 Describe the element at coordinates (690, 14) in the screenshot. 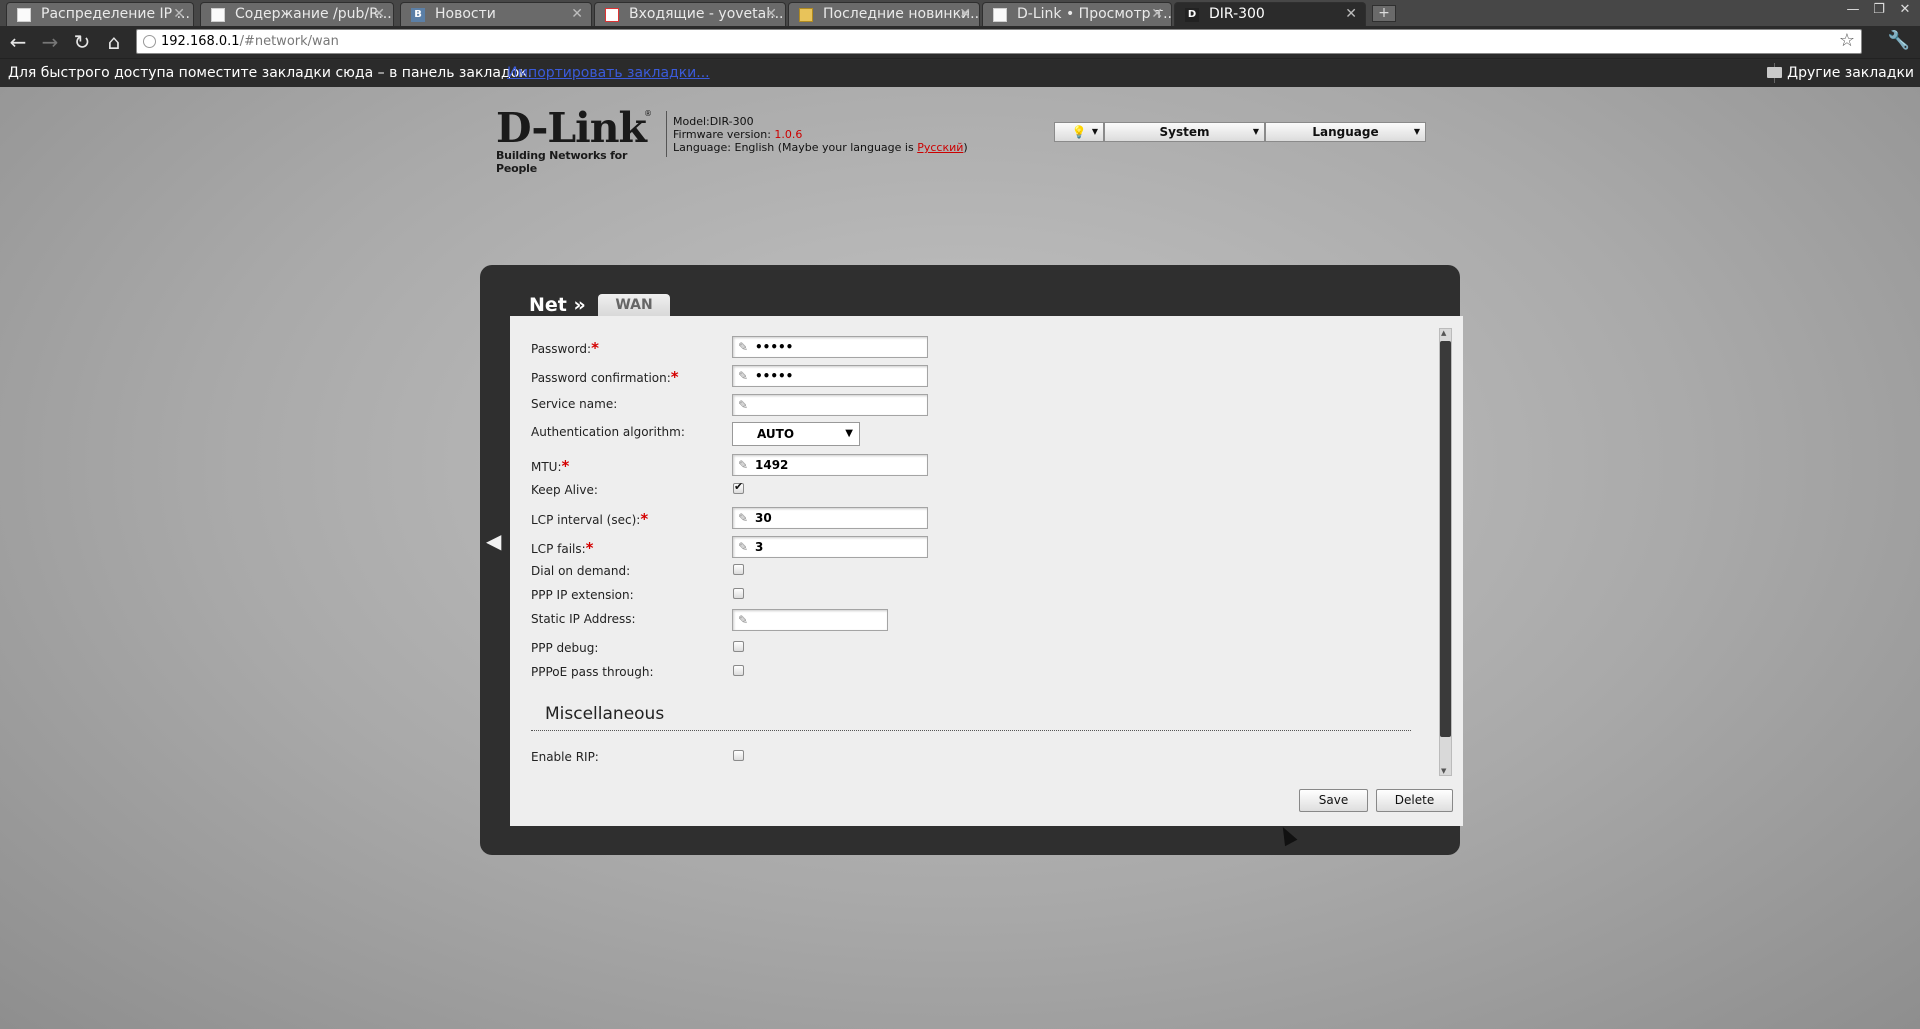

I see `browser-tab: Входящие - yovetal... ✕` at that location.